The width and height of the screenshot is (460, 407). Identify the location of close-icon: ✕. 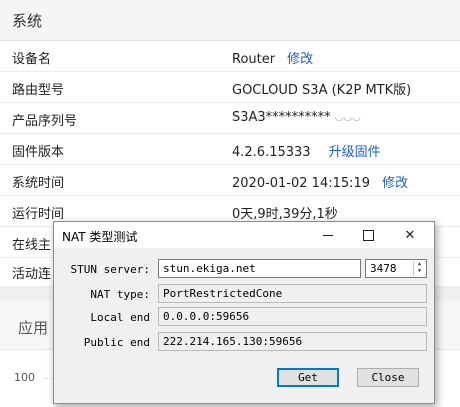
(410, 235).